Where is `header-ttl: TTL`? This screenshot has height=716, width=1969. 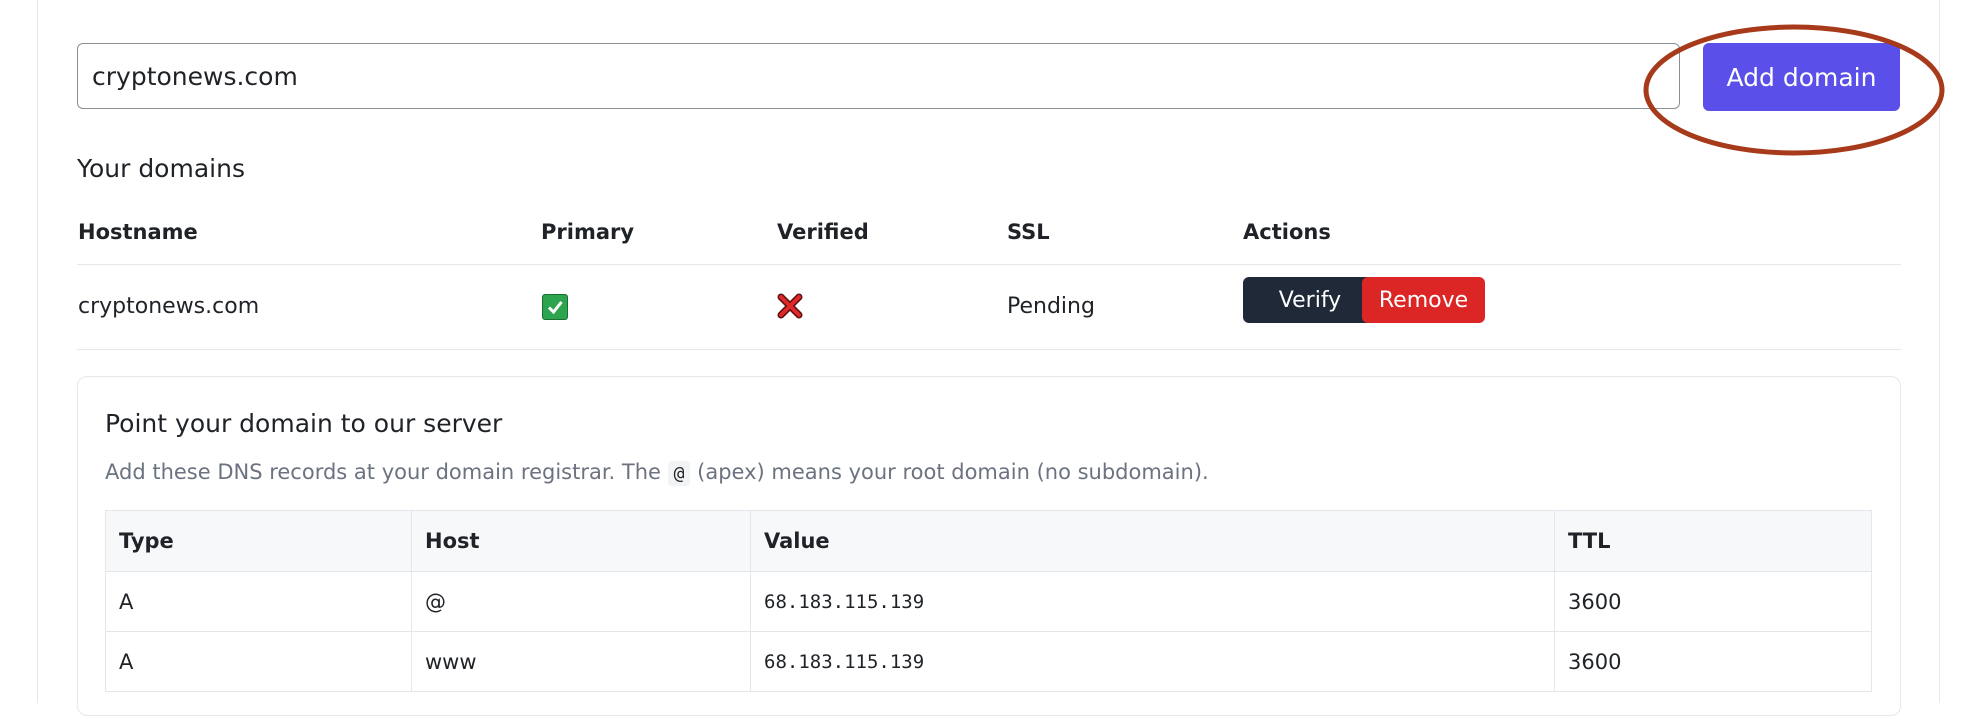
header-ttl: TTL is located at coordinates (1713, 541).